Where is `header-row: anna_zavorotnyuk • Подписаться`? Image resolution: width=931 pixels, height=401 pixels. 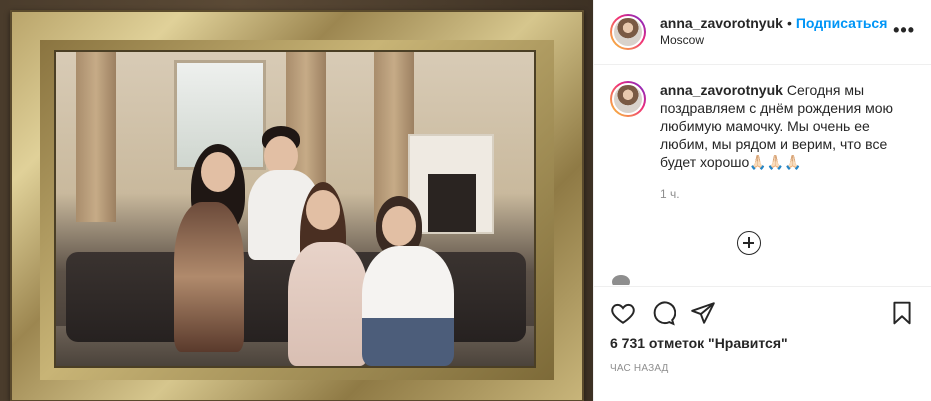 header-row: anna_zavorotnyuk • Подписаться is located at coordinates (773, 23).